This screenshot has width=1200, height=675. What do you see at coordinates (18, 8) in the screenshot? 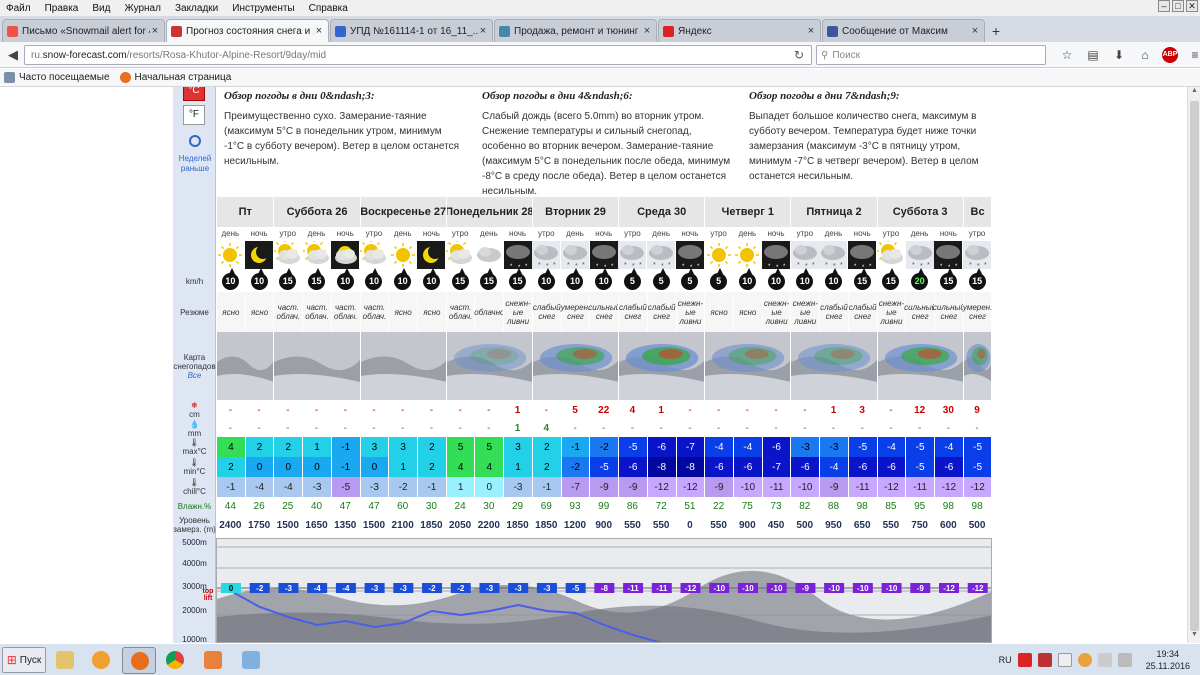
I see `menu-item: Файл` at bounding box center [18, 8].